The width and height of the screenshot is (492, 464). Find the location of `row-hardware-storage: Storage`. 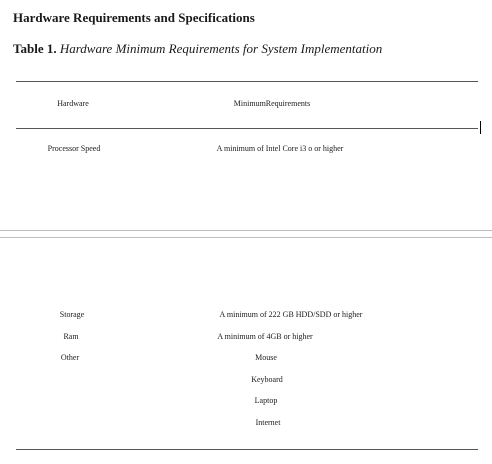

row-hardware-storage: Storage is located at coordinates (72, 314).